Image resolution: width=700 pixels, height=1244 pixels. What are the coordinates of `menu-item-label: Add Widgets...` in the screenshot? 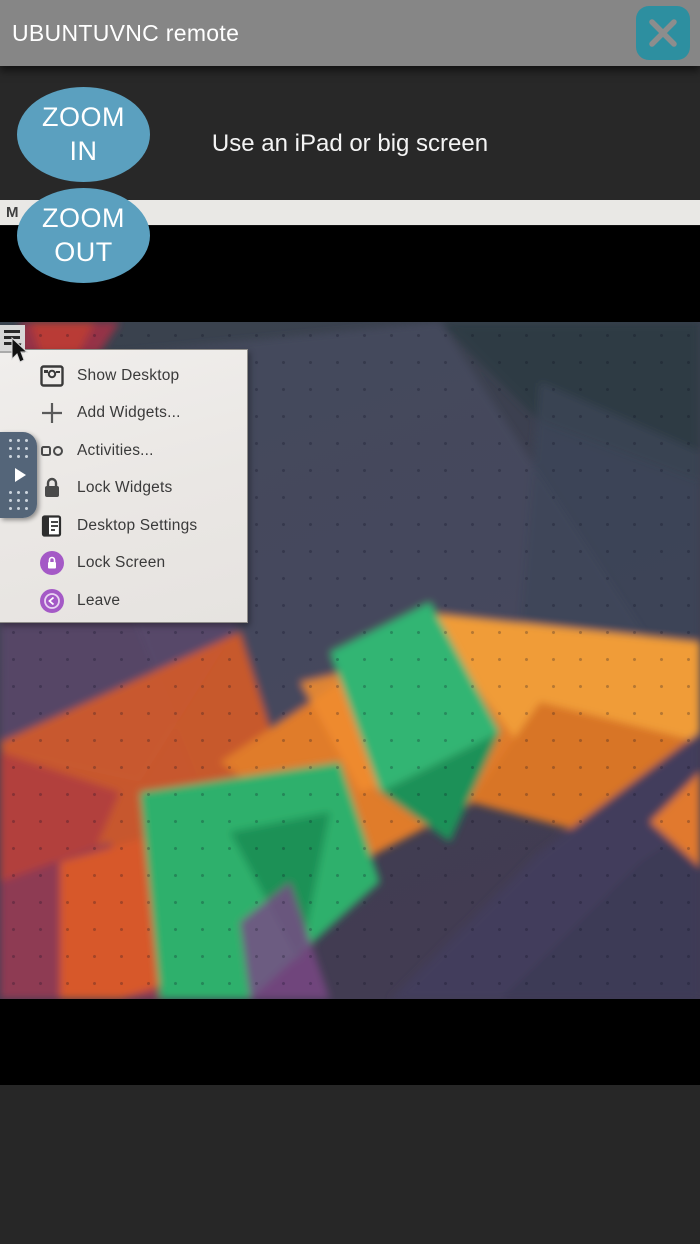 It's located at (129, 413).